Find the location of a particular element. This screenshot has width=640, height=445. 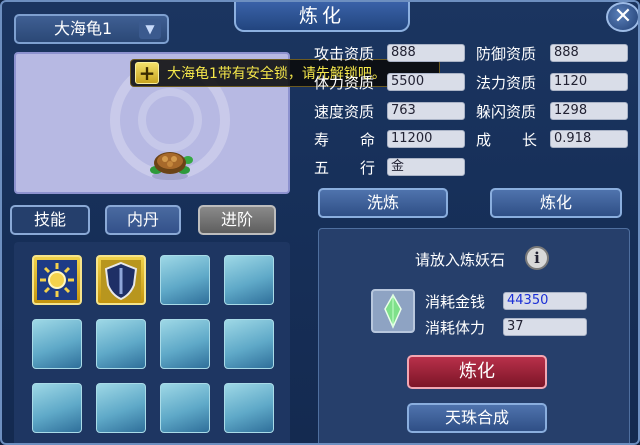

stat-dodge-value: 1298 is located at coordinates (589, 111).